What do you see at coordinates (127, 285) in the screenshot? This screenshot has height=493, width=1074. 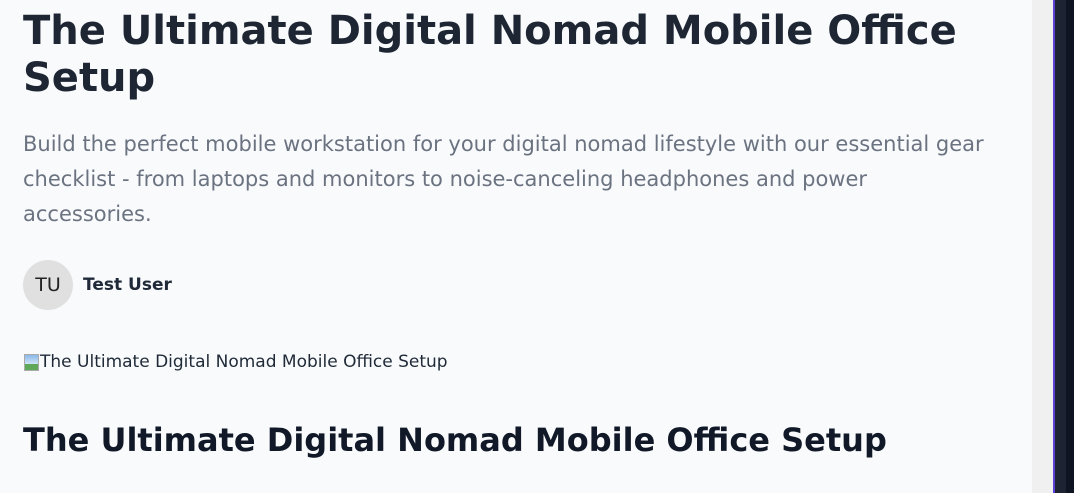 I see `author-name: Test User` at bounding box center [127, 285].